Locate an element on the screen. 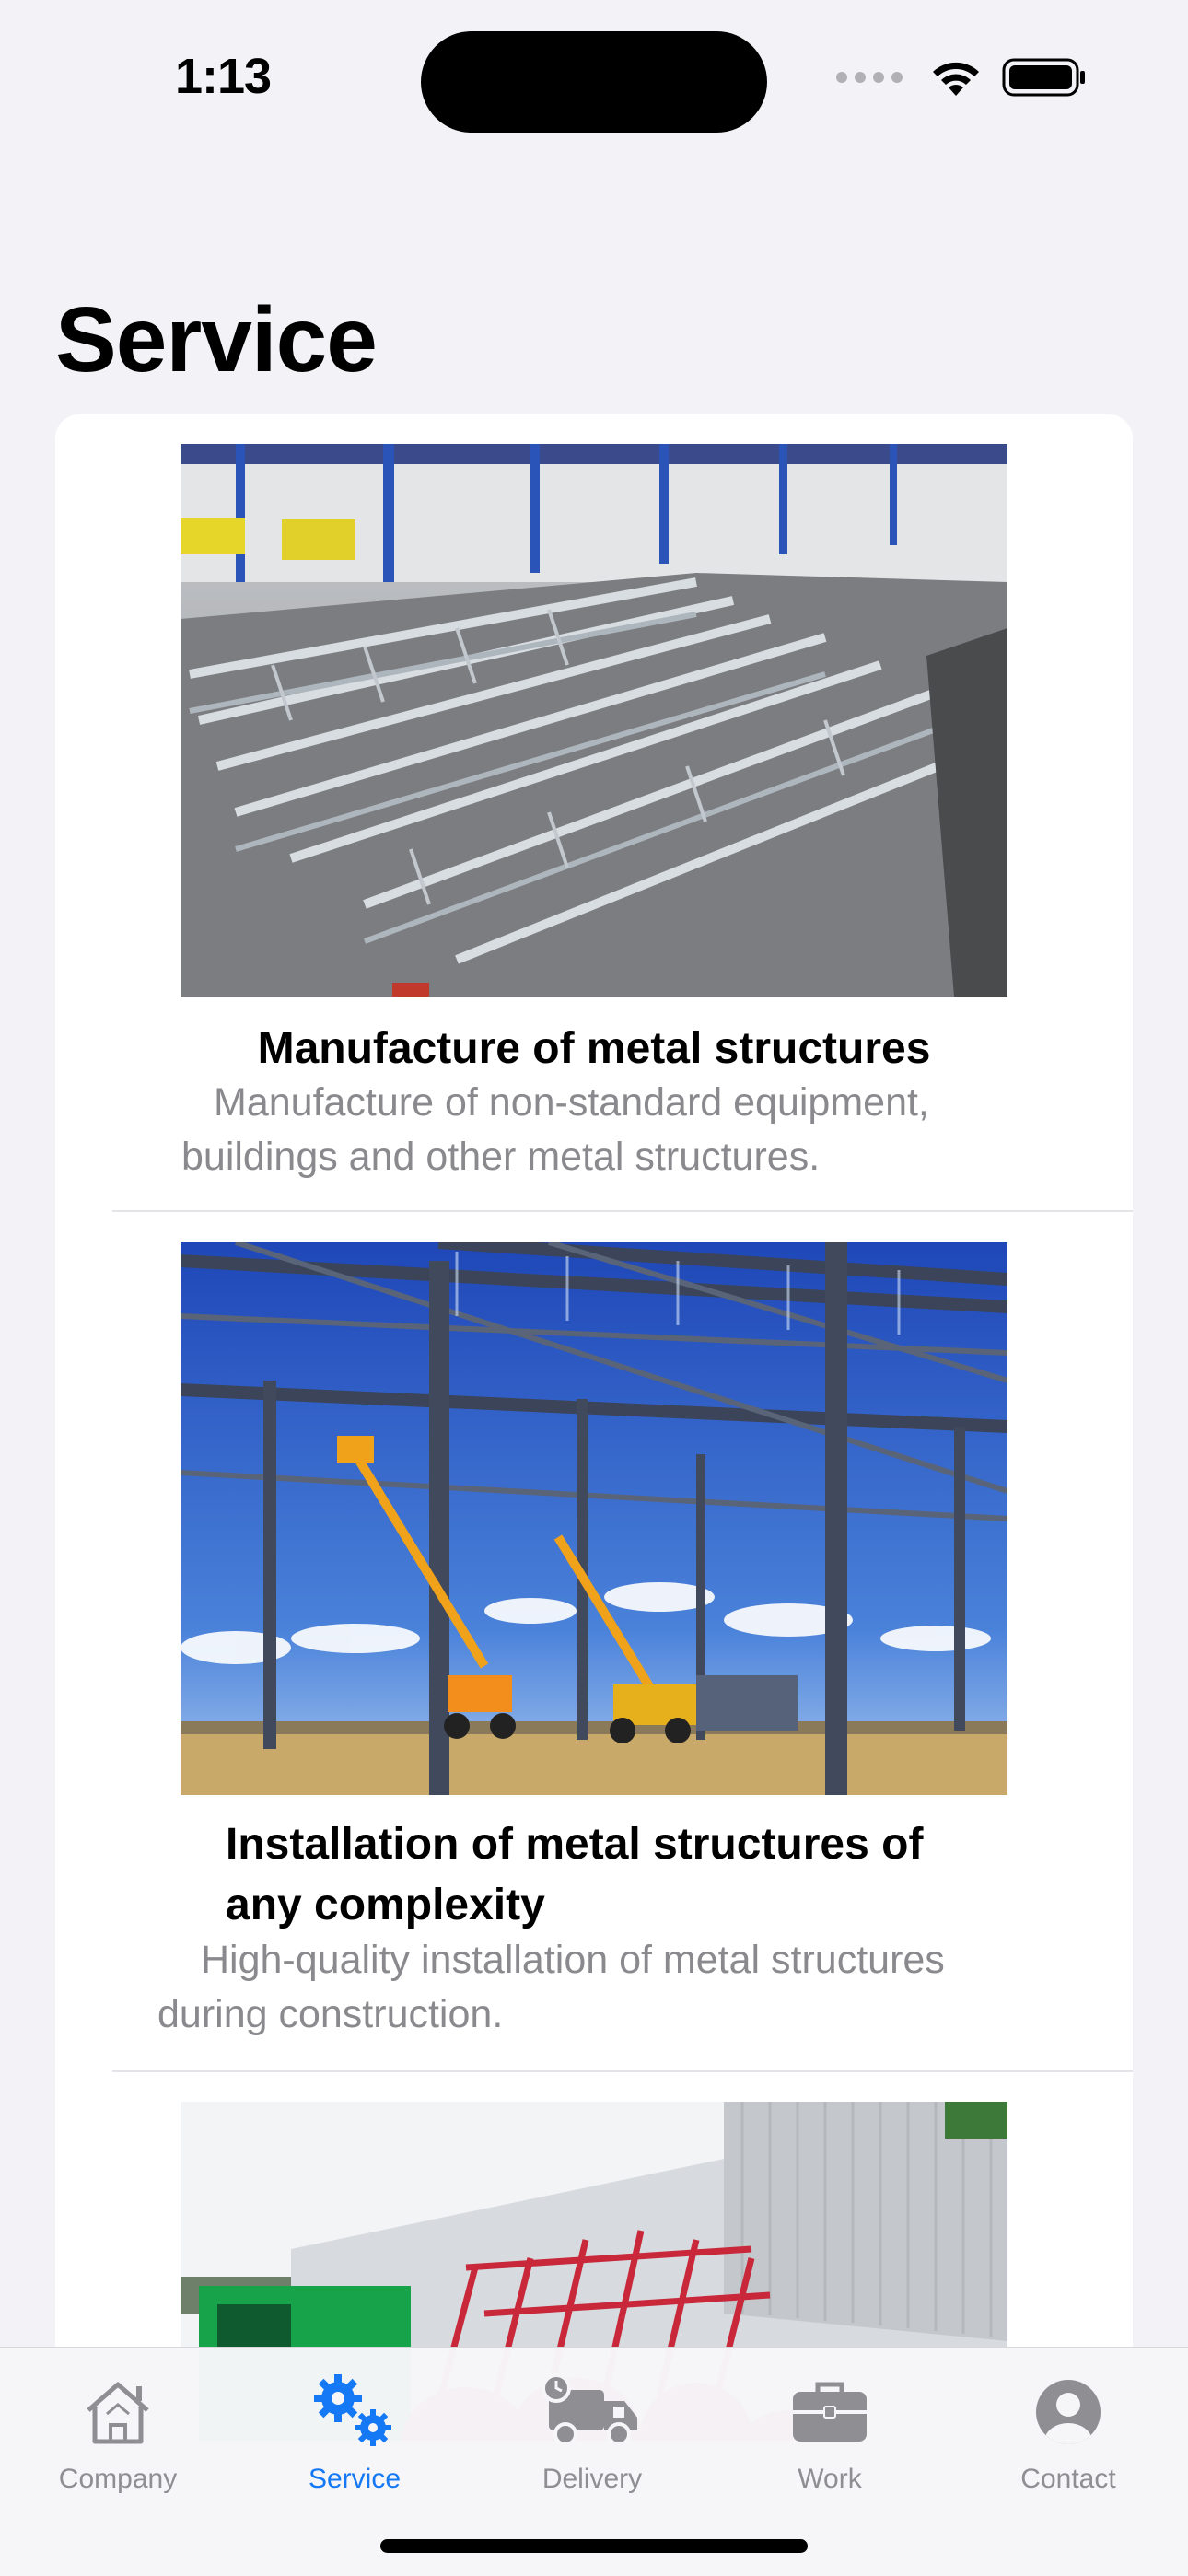 This screenshot has height=2576, width=1188. status-icons is located at coordinates (961, 77).